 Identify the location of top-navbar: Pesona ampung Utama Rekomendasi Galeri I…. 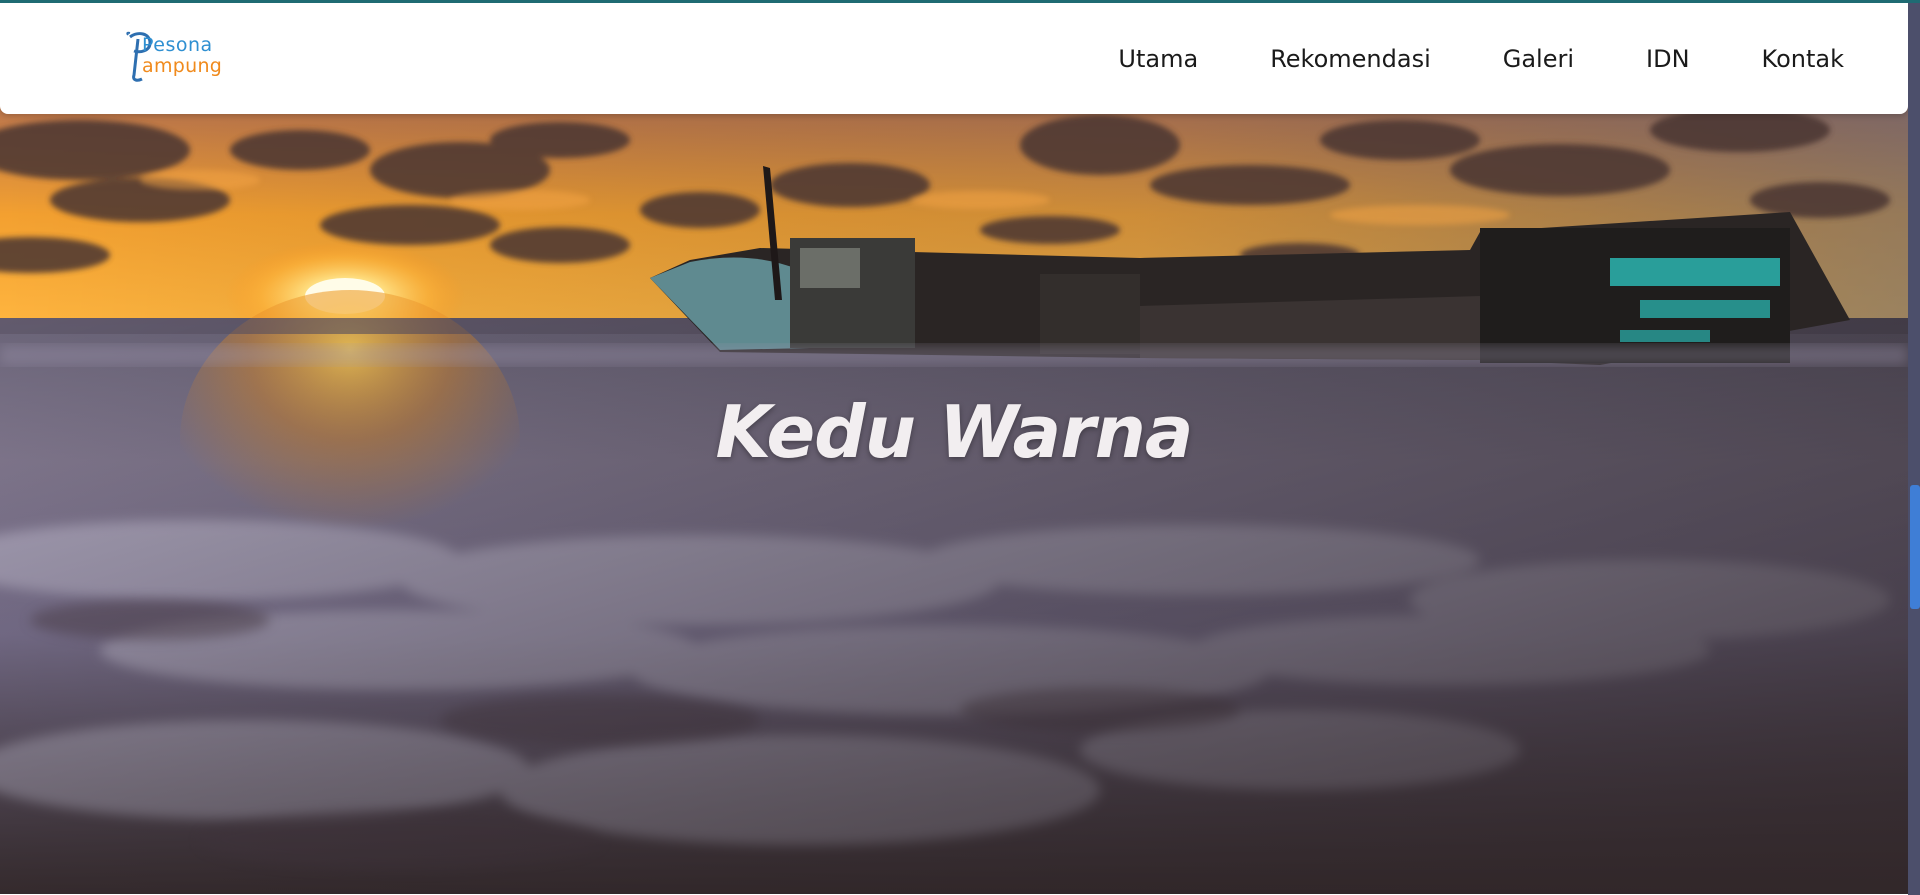
(954, 58).